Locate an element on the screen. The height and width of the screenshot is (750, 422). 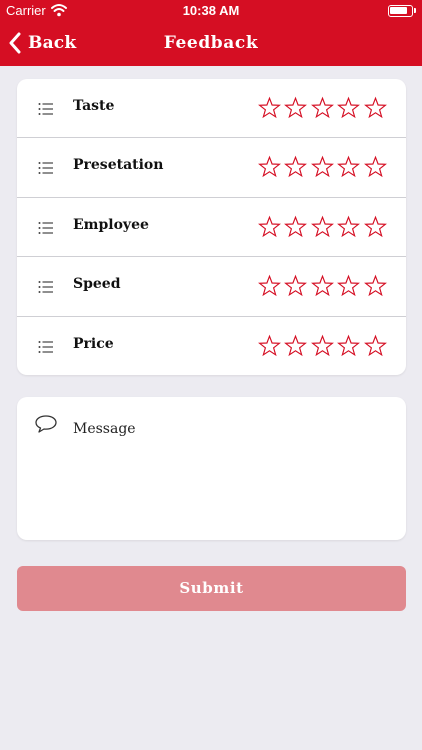
rating-label: Taste is located at coordinates (94, 106).